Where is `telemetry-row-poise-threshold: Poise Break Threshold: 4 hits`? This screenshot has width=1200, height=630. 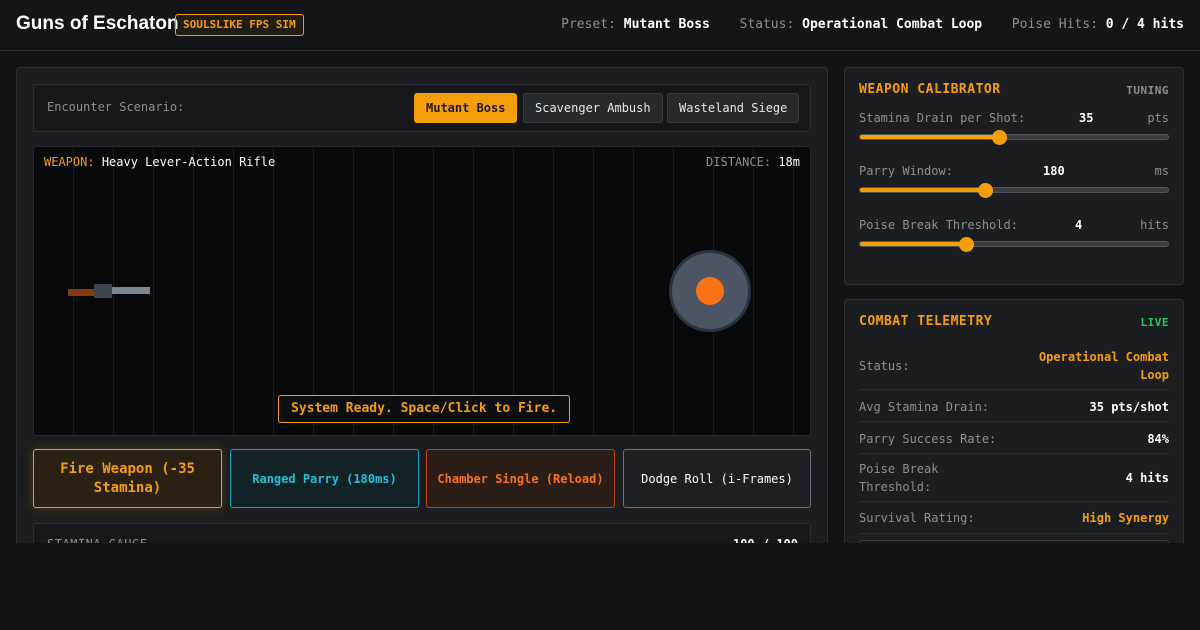
telemetry-row-poise-threshold: Poise Break Threshold: 4 hits is located at coordinates (1014, 478).